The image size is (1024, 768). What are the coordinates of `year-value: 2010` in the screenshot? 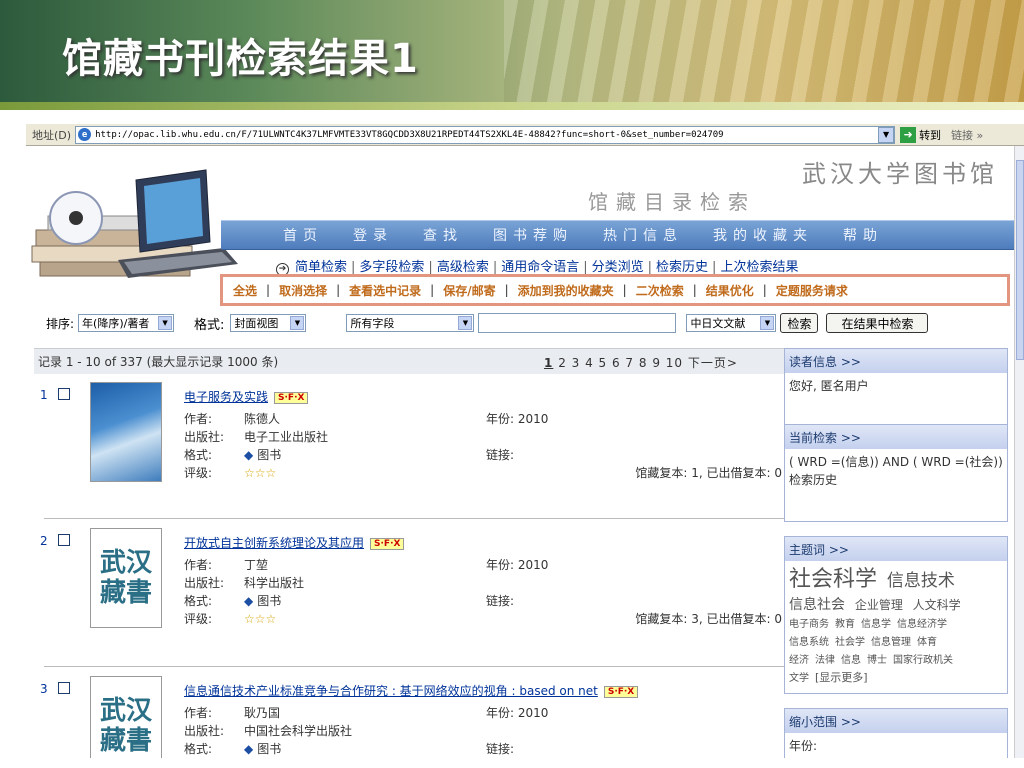 It's located at (533, 419).